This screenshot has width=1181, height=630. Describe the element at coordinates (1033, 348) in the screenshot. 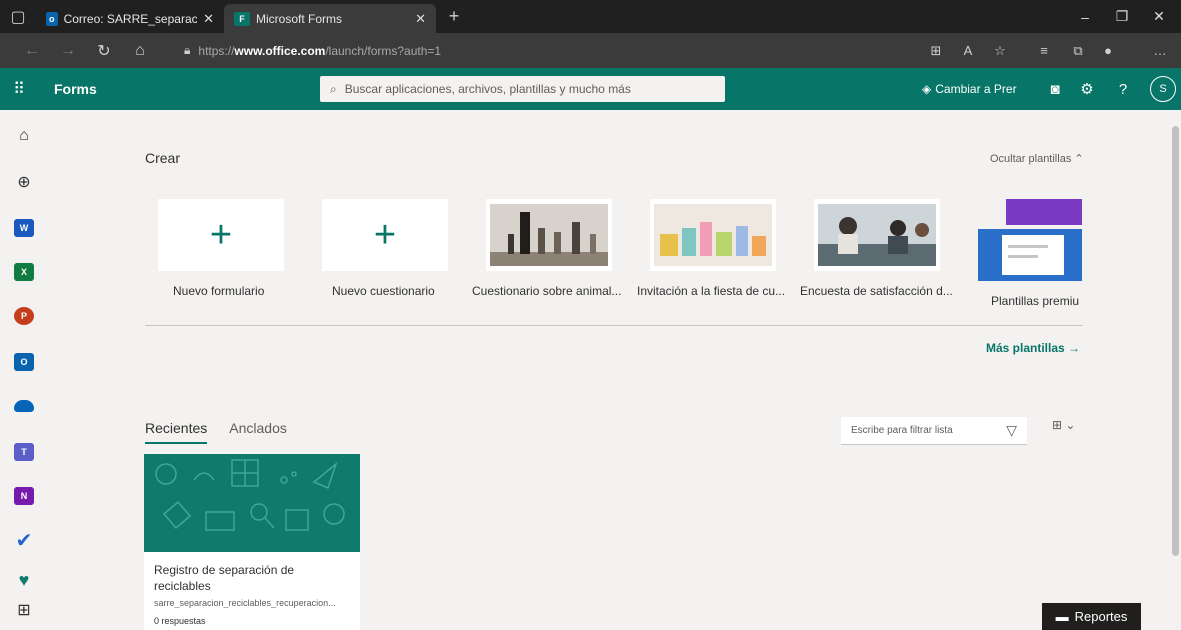

I see `more-templates-link: Más plantillas →` at that location.